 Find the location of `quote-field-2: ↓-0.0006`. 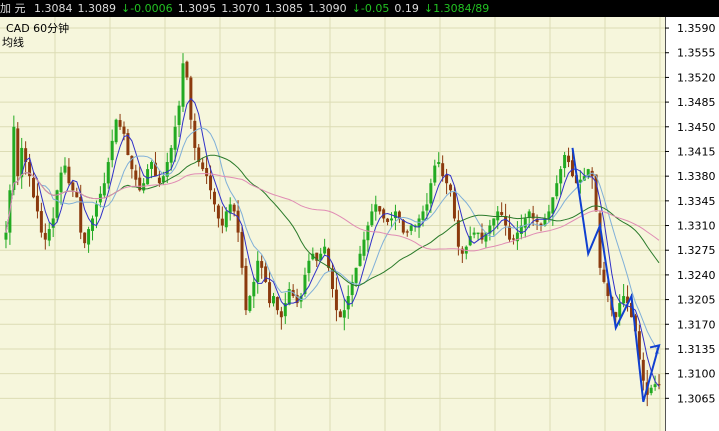

quote-field-2: ↓-0.0006 is located at coordinates (147, 8).